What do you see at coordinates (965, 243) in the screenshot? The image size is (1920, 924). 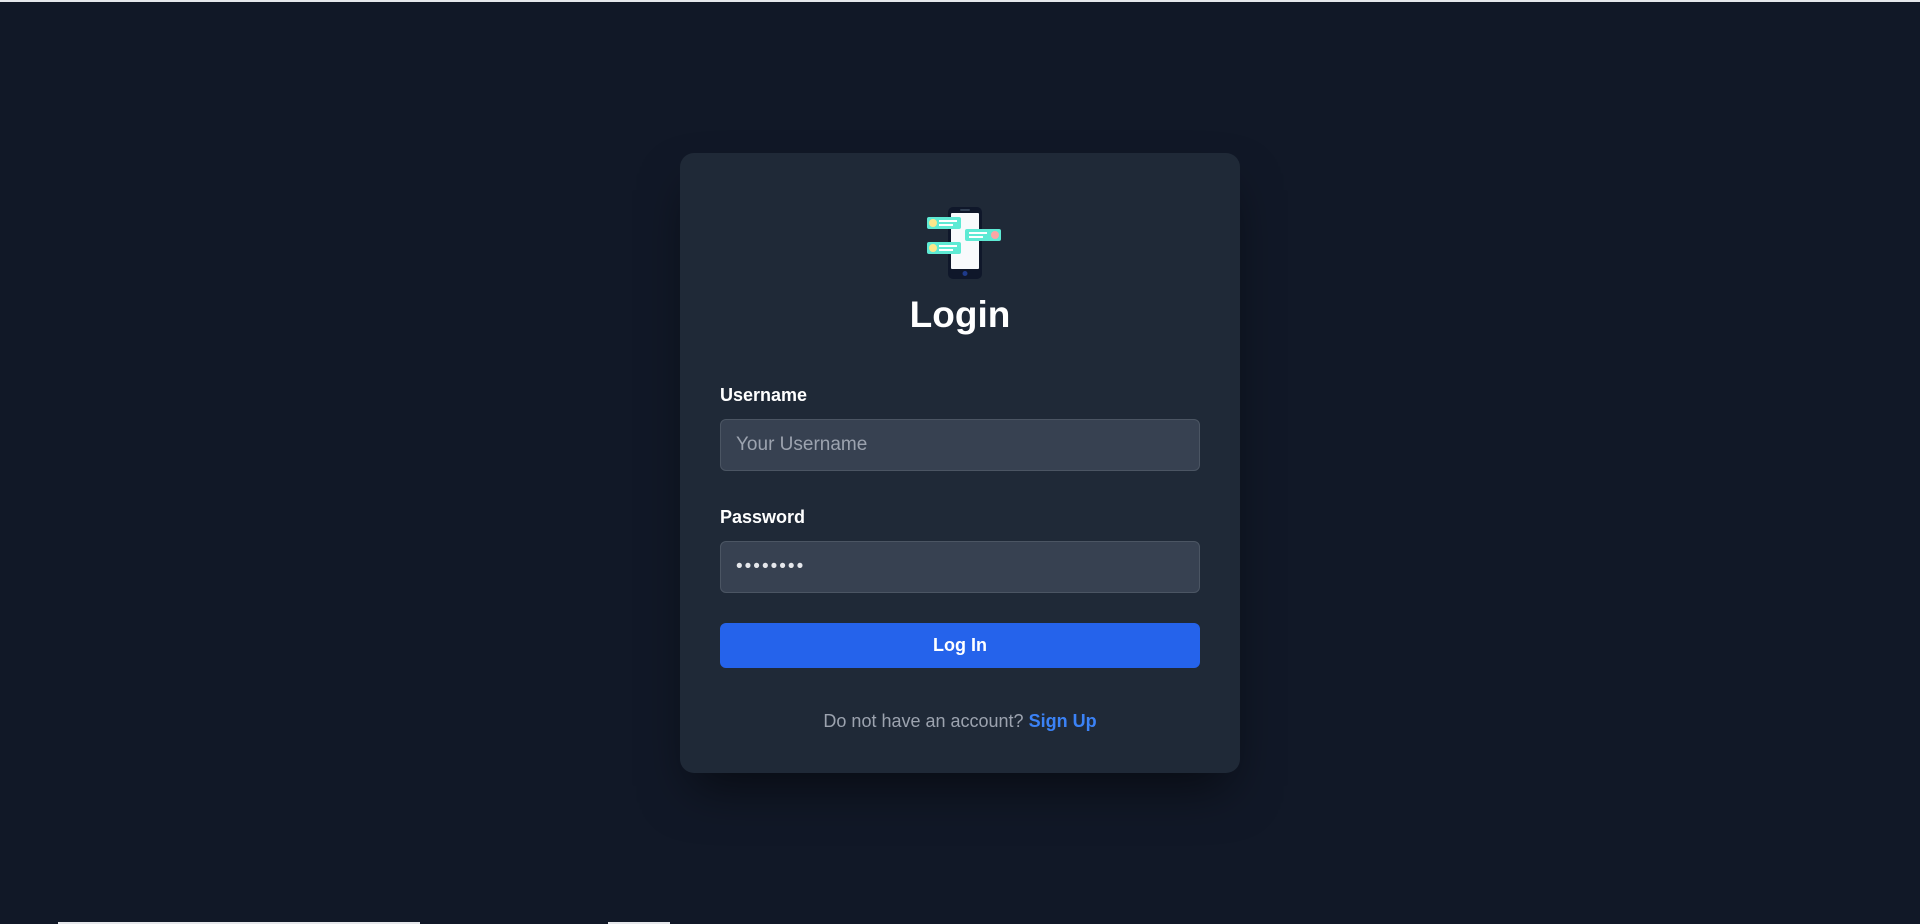 I see `chat-phone-icon` at bounding box center [965, 243].